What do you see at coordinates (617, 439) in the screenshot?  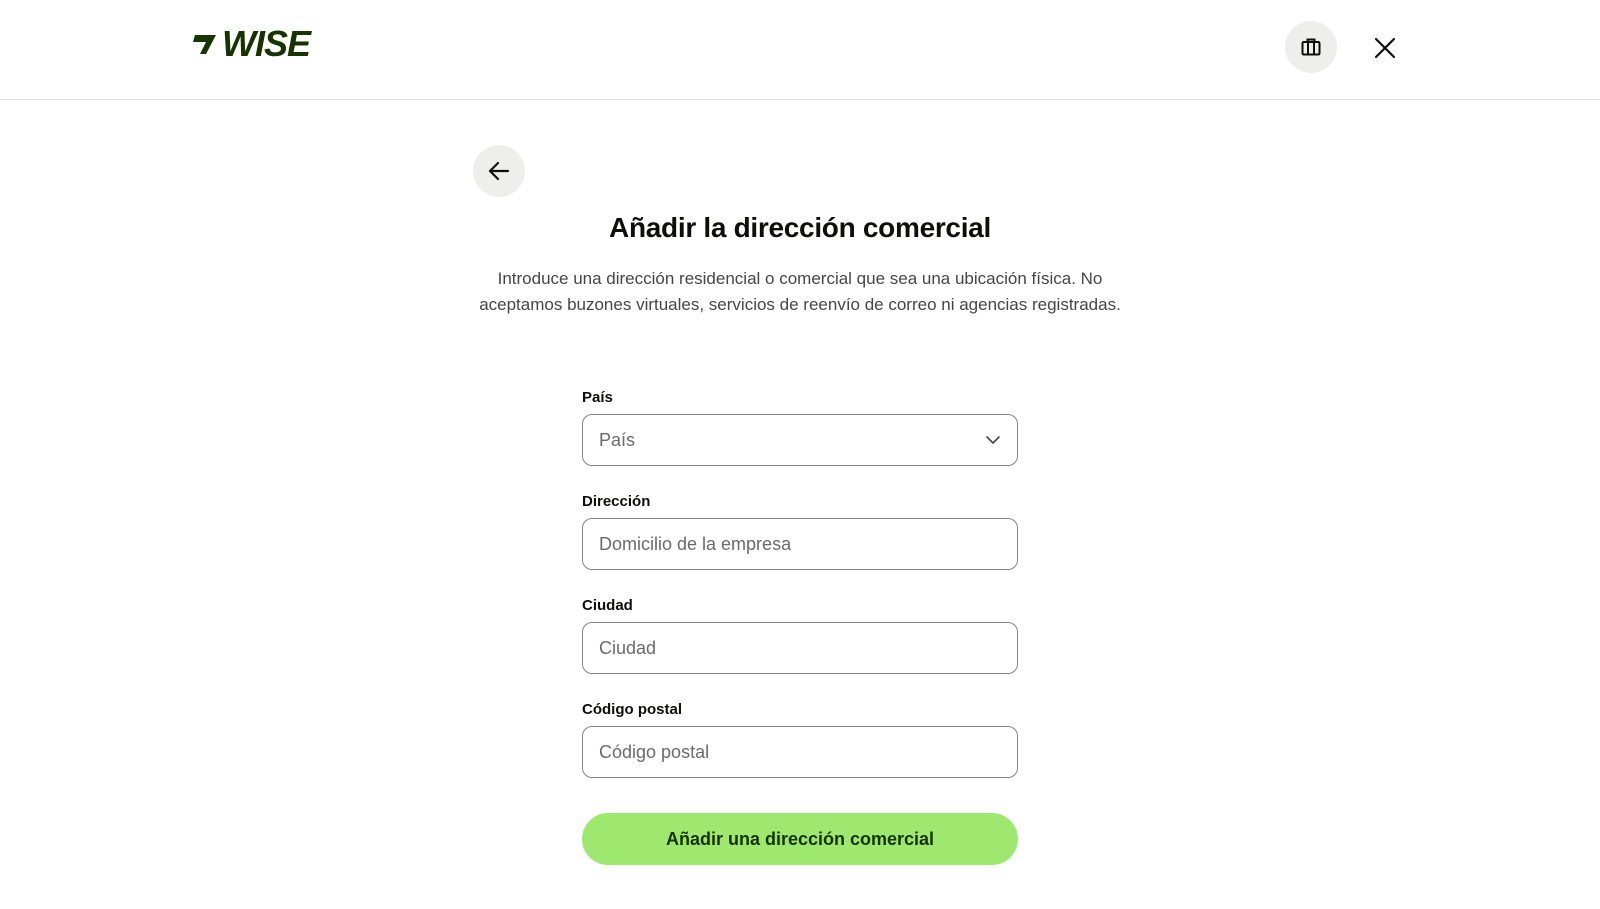 I see `country-select-value: País` at bounding box center [617, 439].